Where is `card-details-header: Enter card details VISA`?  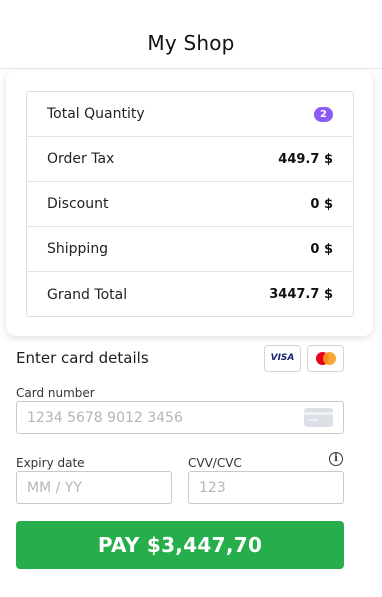
card-details-header: Enter card details VISA is located at coordinates (180, 358).